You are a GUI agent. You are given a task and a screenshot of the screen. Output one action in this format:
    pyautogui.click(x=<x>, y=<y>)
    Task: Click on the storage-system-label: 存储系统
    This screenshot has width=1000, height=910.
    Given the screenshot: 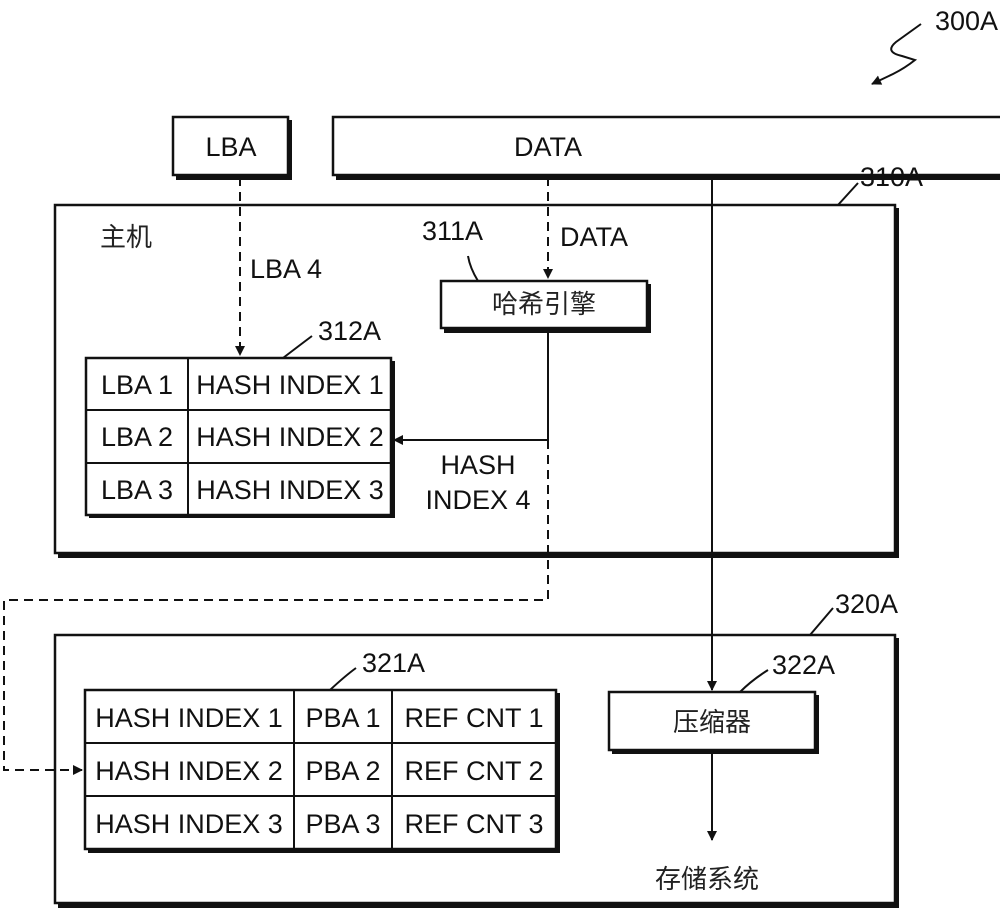 What is the action you would take?
    pyautogui.click(x=707, y=880)
    